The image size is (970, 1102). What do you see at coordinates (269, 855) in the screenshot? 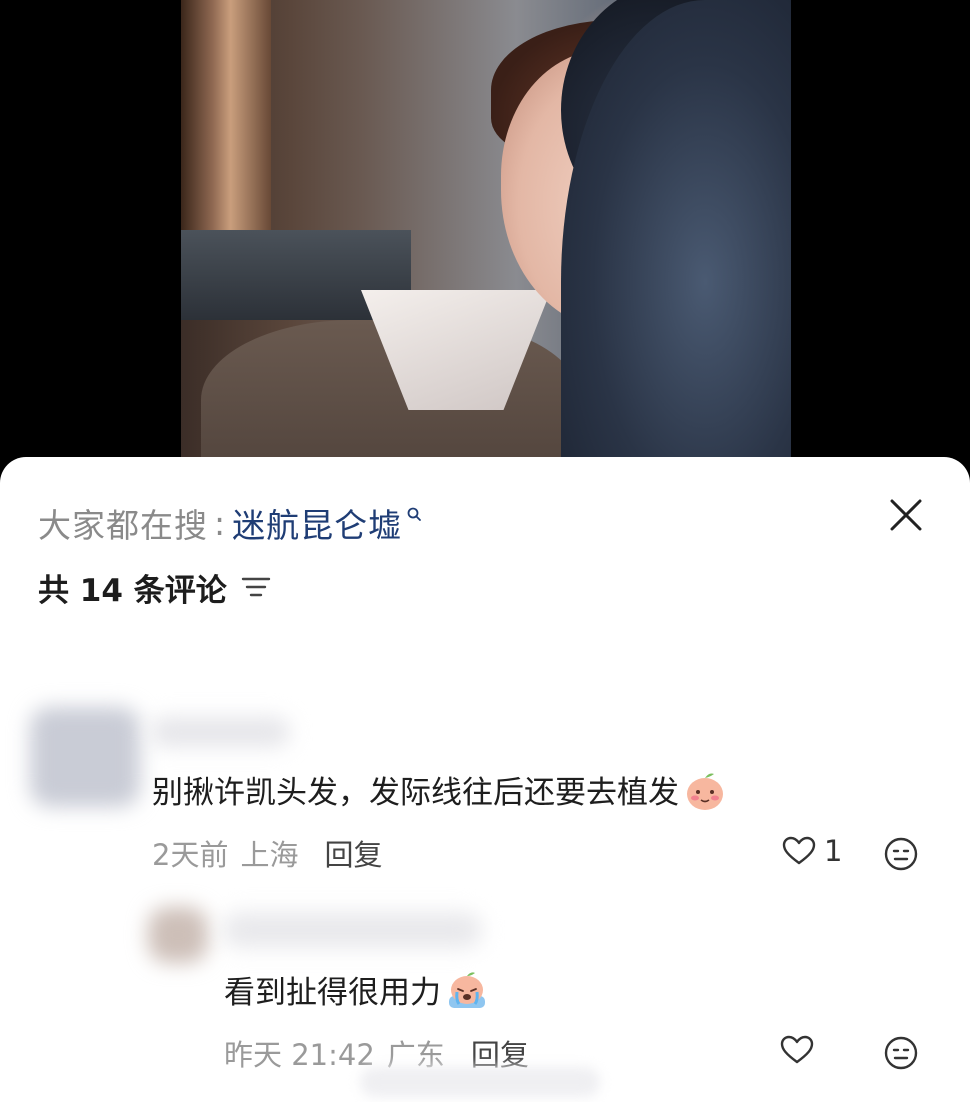
I see `comment-location: 上海` at bounding box center [269, 855].